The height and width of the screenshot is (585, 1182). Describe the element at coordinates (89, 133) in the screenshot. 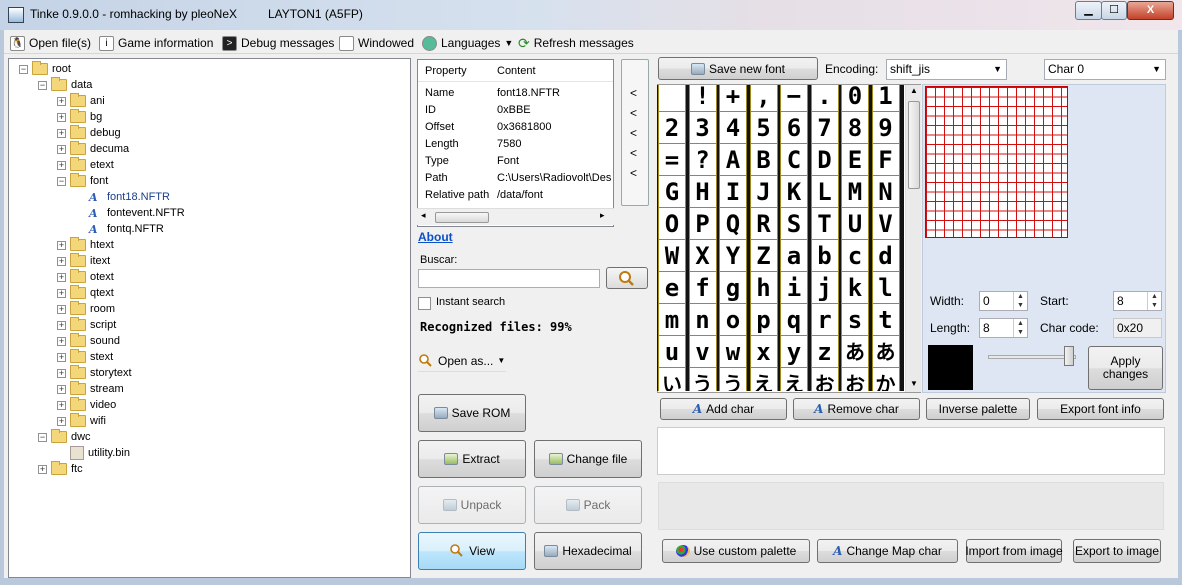

I see `tree-node: + debug` at that location.